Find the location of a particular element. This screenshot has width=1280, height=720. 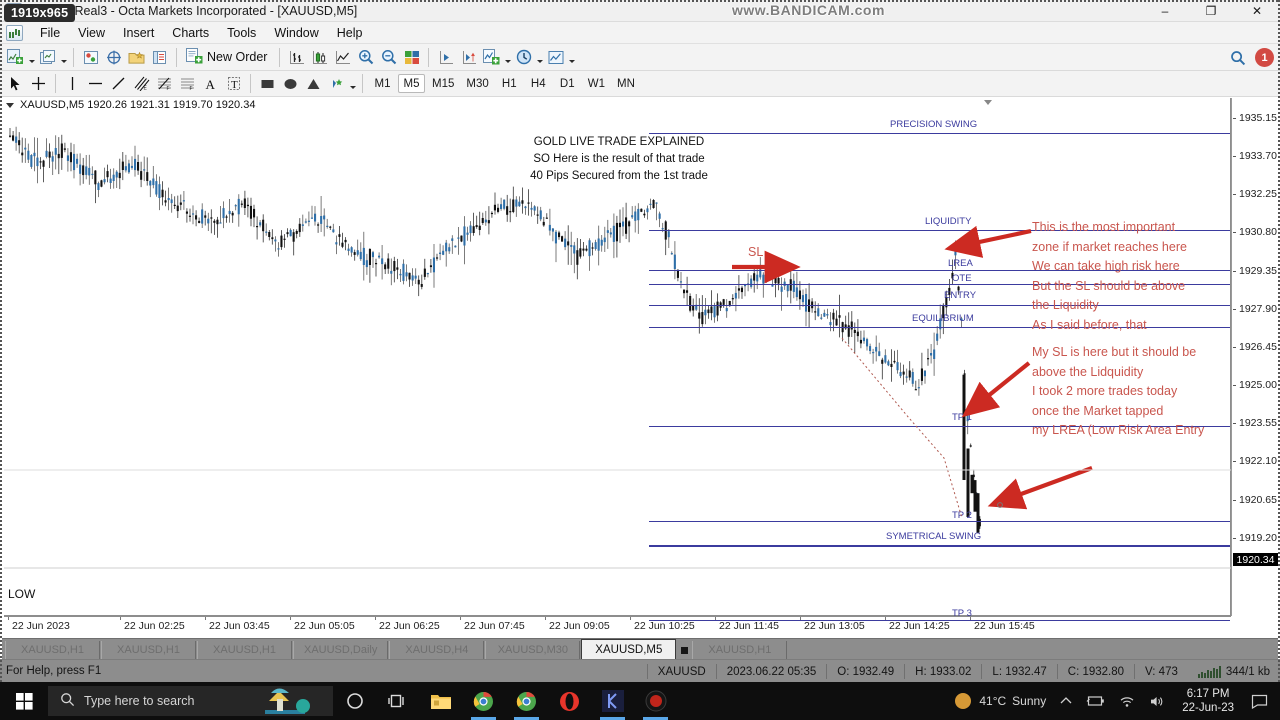

timeframe-h1: H1 is located at coordinates (509, 83).